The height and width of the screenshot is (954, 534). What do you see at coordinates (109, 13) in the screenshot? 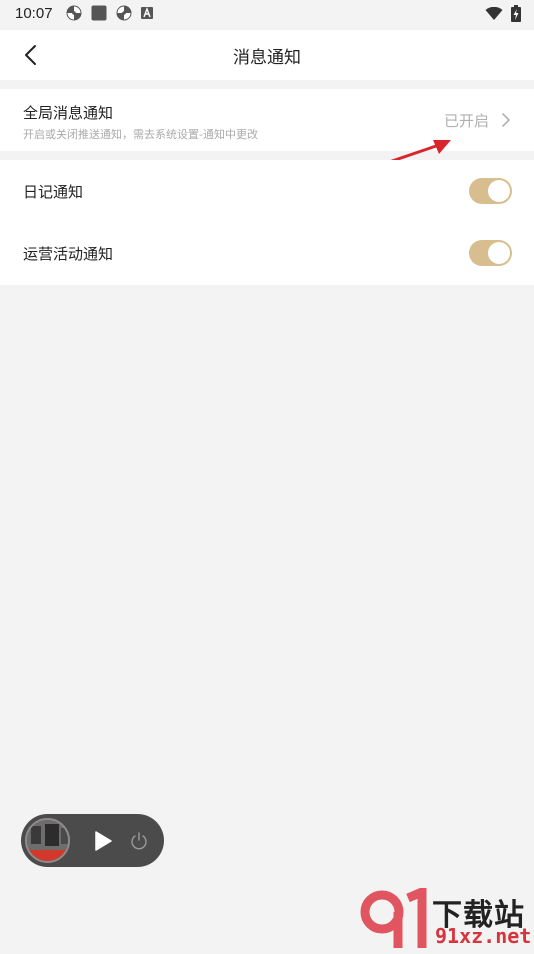
I see `notification-icons` at bounding box center [109, 13].